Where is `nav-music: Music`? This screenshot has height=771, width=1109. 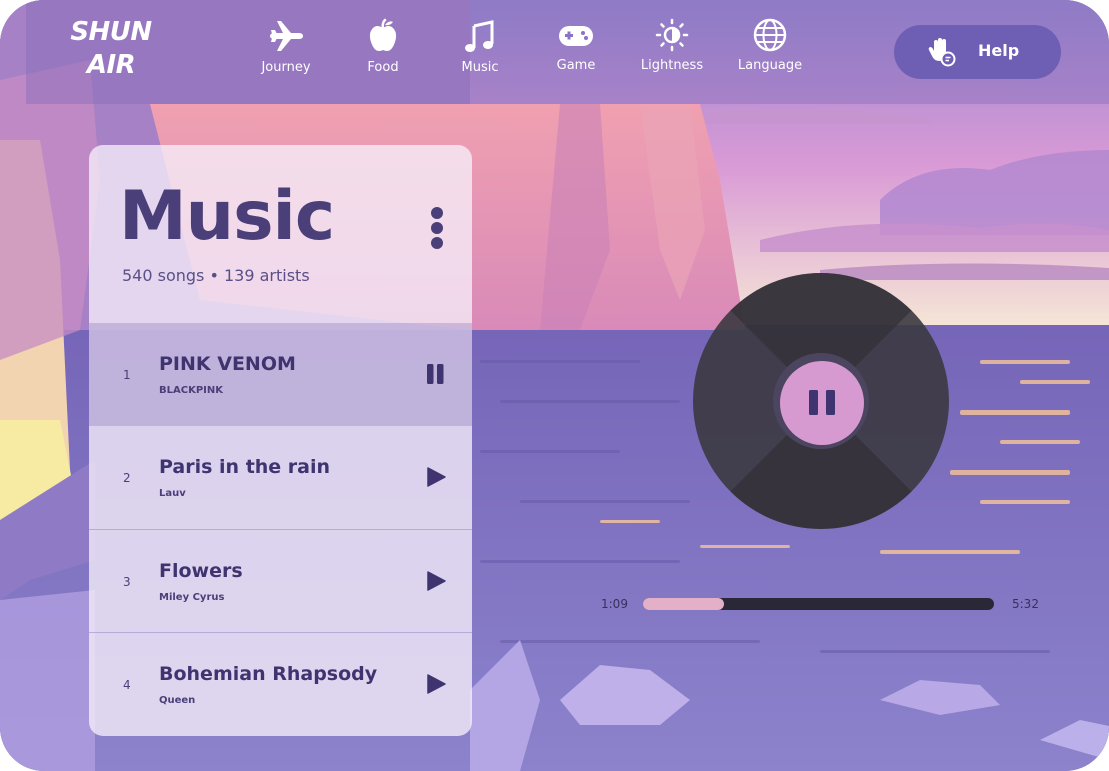 nav-music: Music is located at coordinates (480, 53).